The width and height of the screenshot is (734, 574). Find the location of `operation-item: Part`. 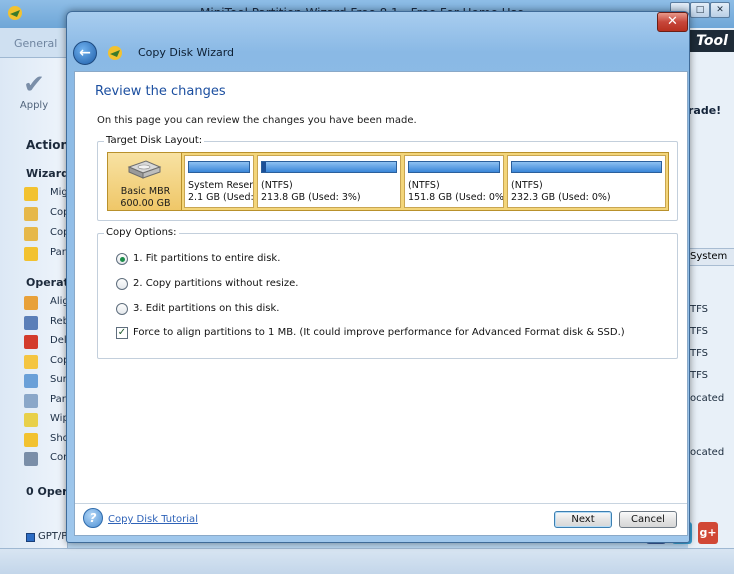

operation-item: Part is located at coordinates (47, 401).